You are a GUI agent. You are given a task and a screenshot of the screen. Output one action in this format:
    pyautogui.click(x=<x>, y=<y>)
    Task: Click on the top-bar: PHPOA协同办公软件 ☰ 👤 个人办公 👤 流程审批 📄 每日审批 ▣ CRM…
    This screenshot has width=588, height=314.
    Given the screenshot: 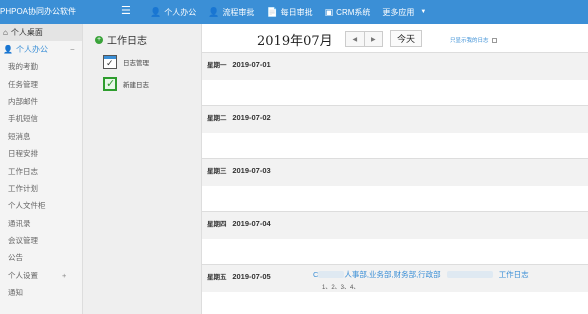 What is the action you would take?
    pyautogui.click(x=294, y=12)
    